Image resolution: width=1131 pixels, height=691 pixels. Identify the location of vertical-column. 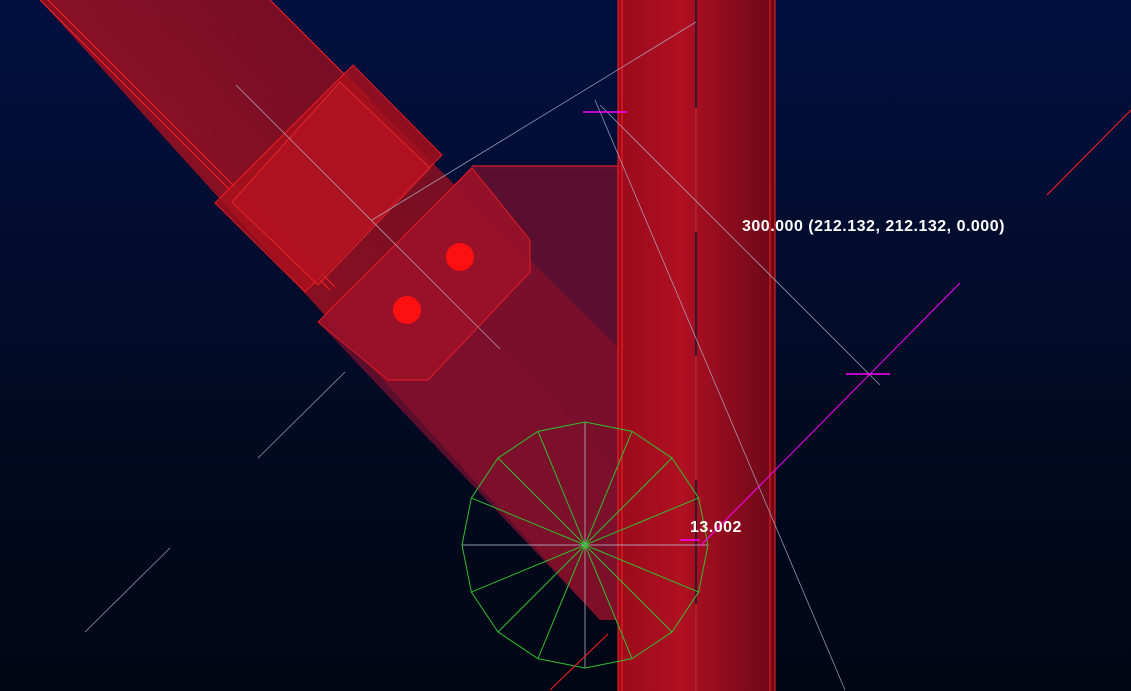
(696, 345).